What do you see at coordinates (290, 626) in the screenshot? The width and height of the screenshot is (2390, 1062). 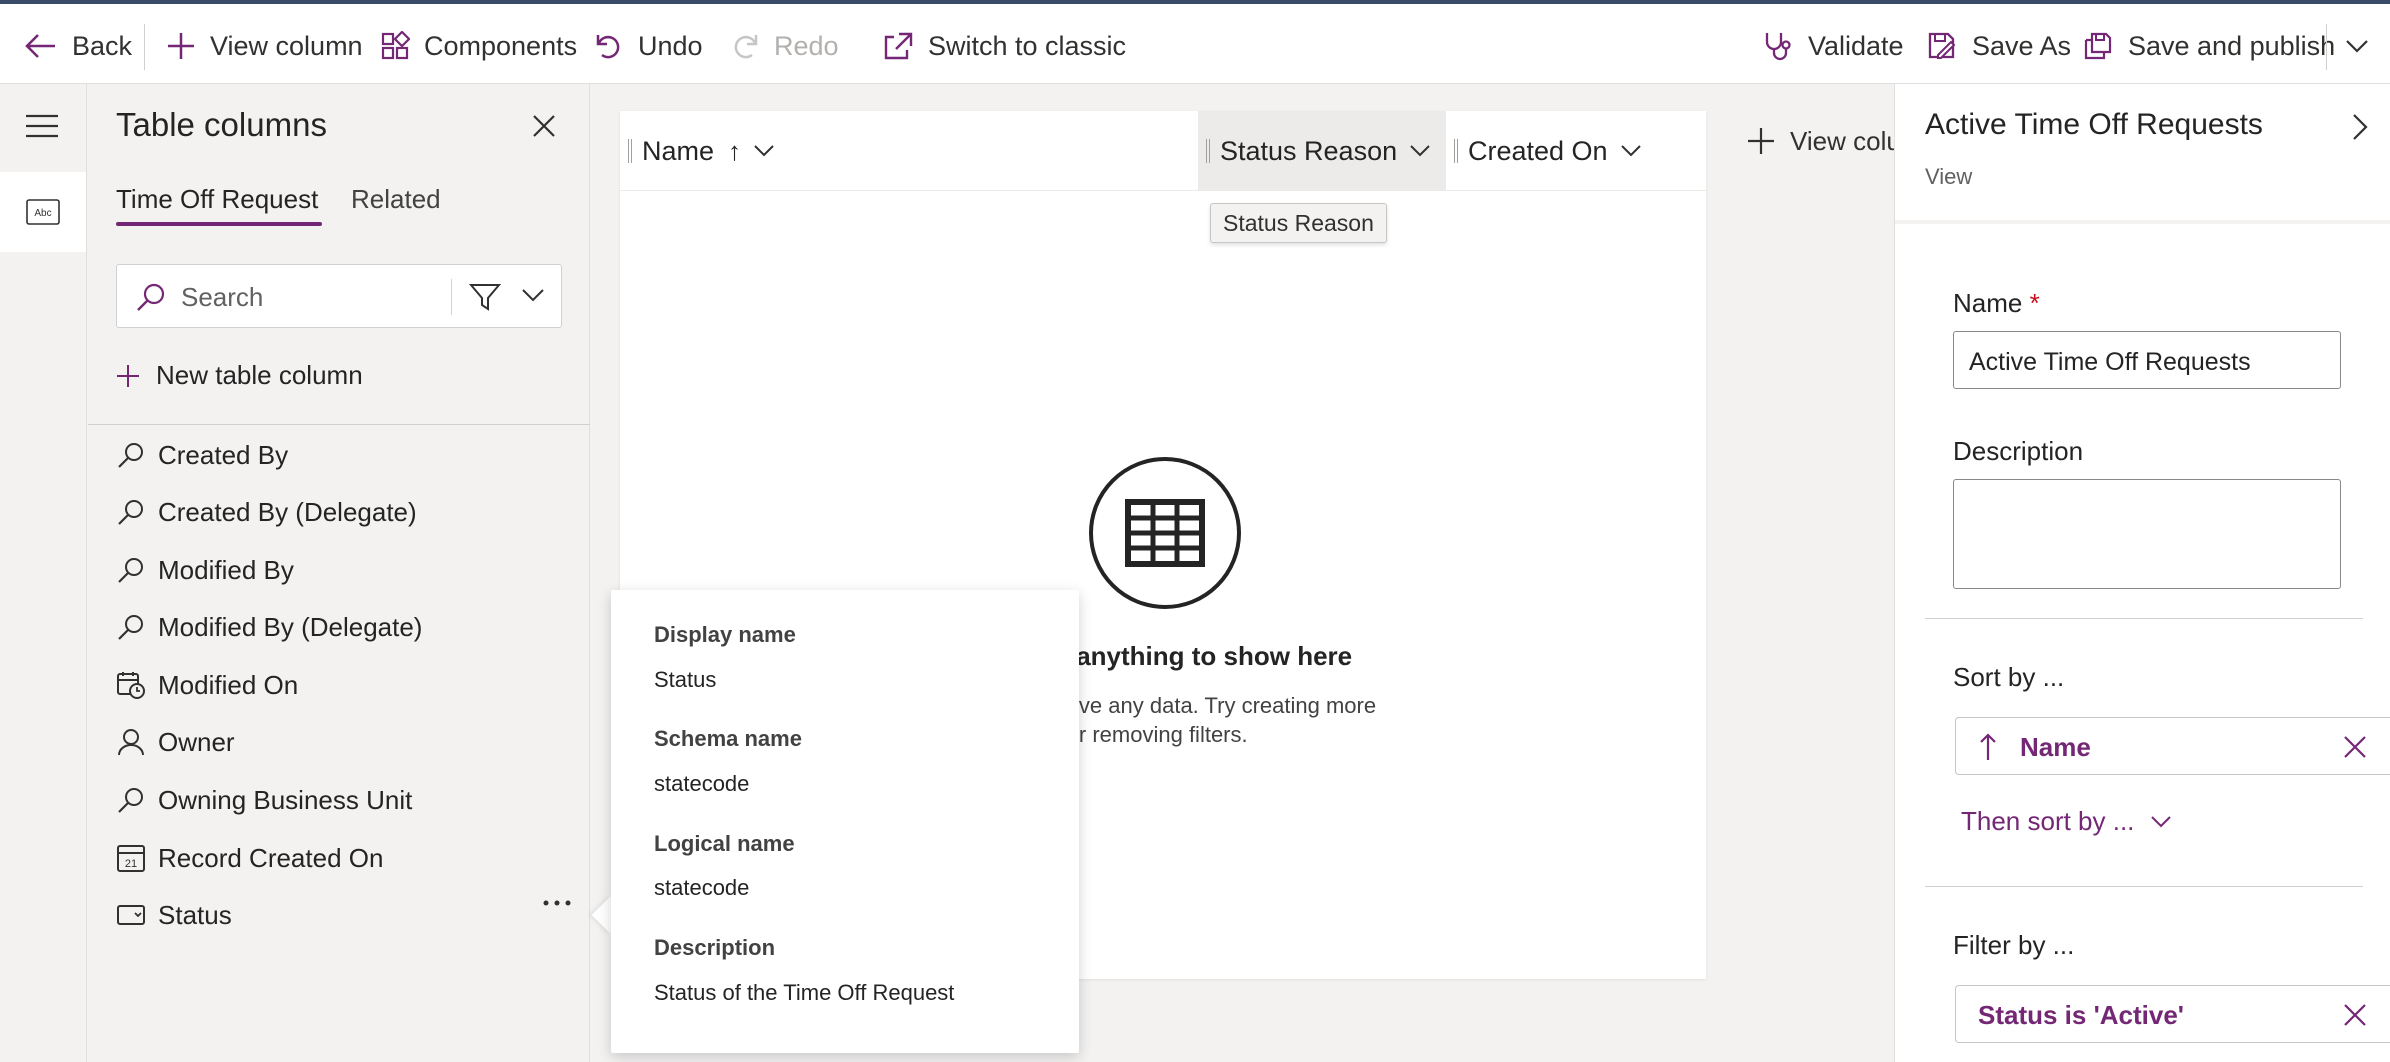 I see `column-item-label: Modified By (Delegate)` at bounding box center [290, 626].